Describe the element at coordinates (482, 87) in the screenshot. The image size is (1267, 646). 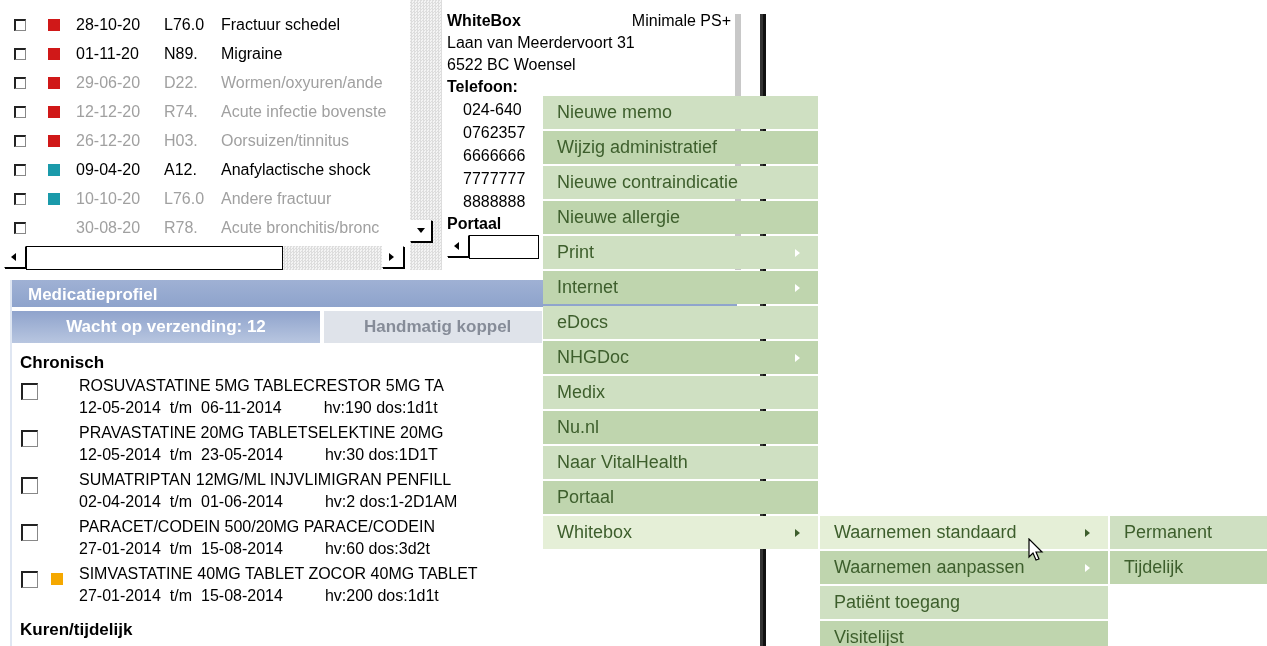
I see `phone-label: Telefoon:` at that location.